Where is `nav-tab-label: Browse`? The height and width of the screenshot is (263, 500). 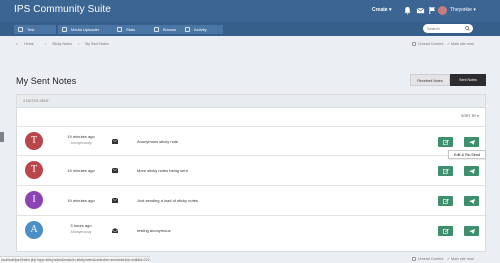 nav-tab-label: Browse is located at coordinates (170, 29).